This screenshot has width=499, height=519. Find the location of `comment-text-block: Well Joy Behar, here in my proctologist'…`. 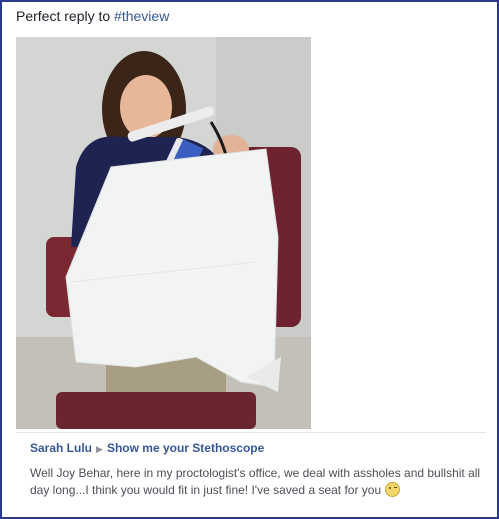

comment-text-block: Well Joy Behar, here in my proctologist'… is located at coordinates (260, 482).